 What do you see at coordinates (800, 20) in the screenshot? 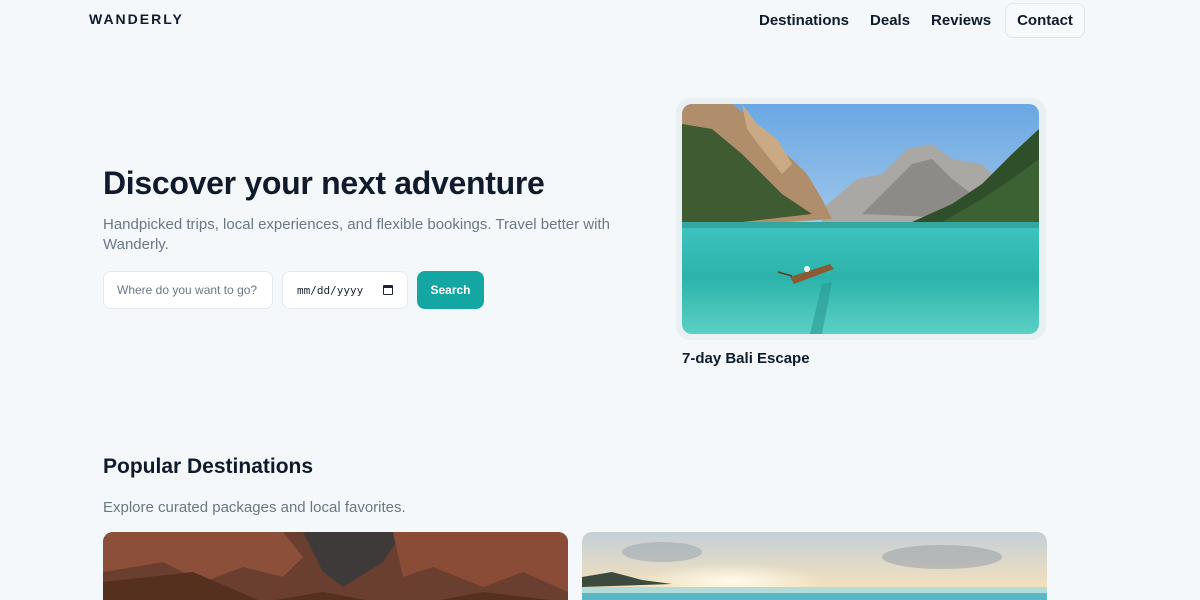
I see `nav-link-destinations: Destinations` at bounding box center [800, 20].